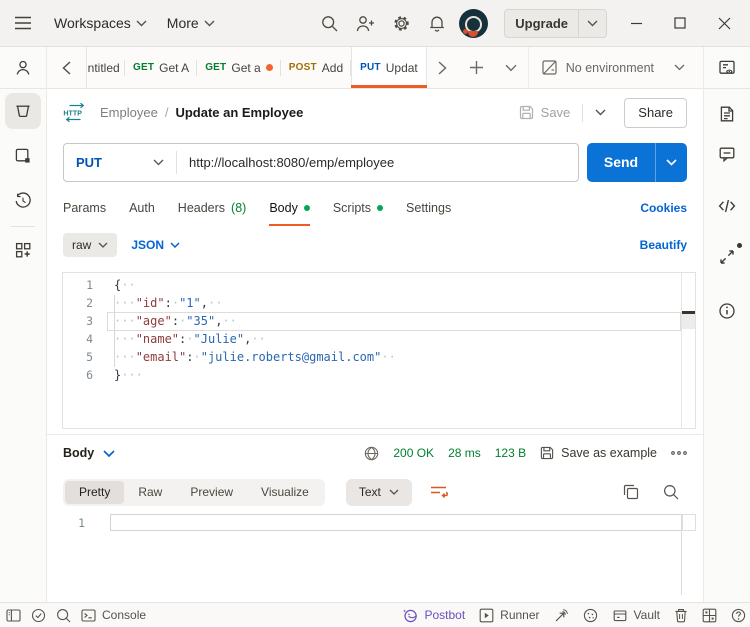 The width and height of the screenshot is (750, 627). I want to click on info-rail-button, so click(727, 311).